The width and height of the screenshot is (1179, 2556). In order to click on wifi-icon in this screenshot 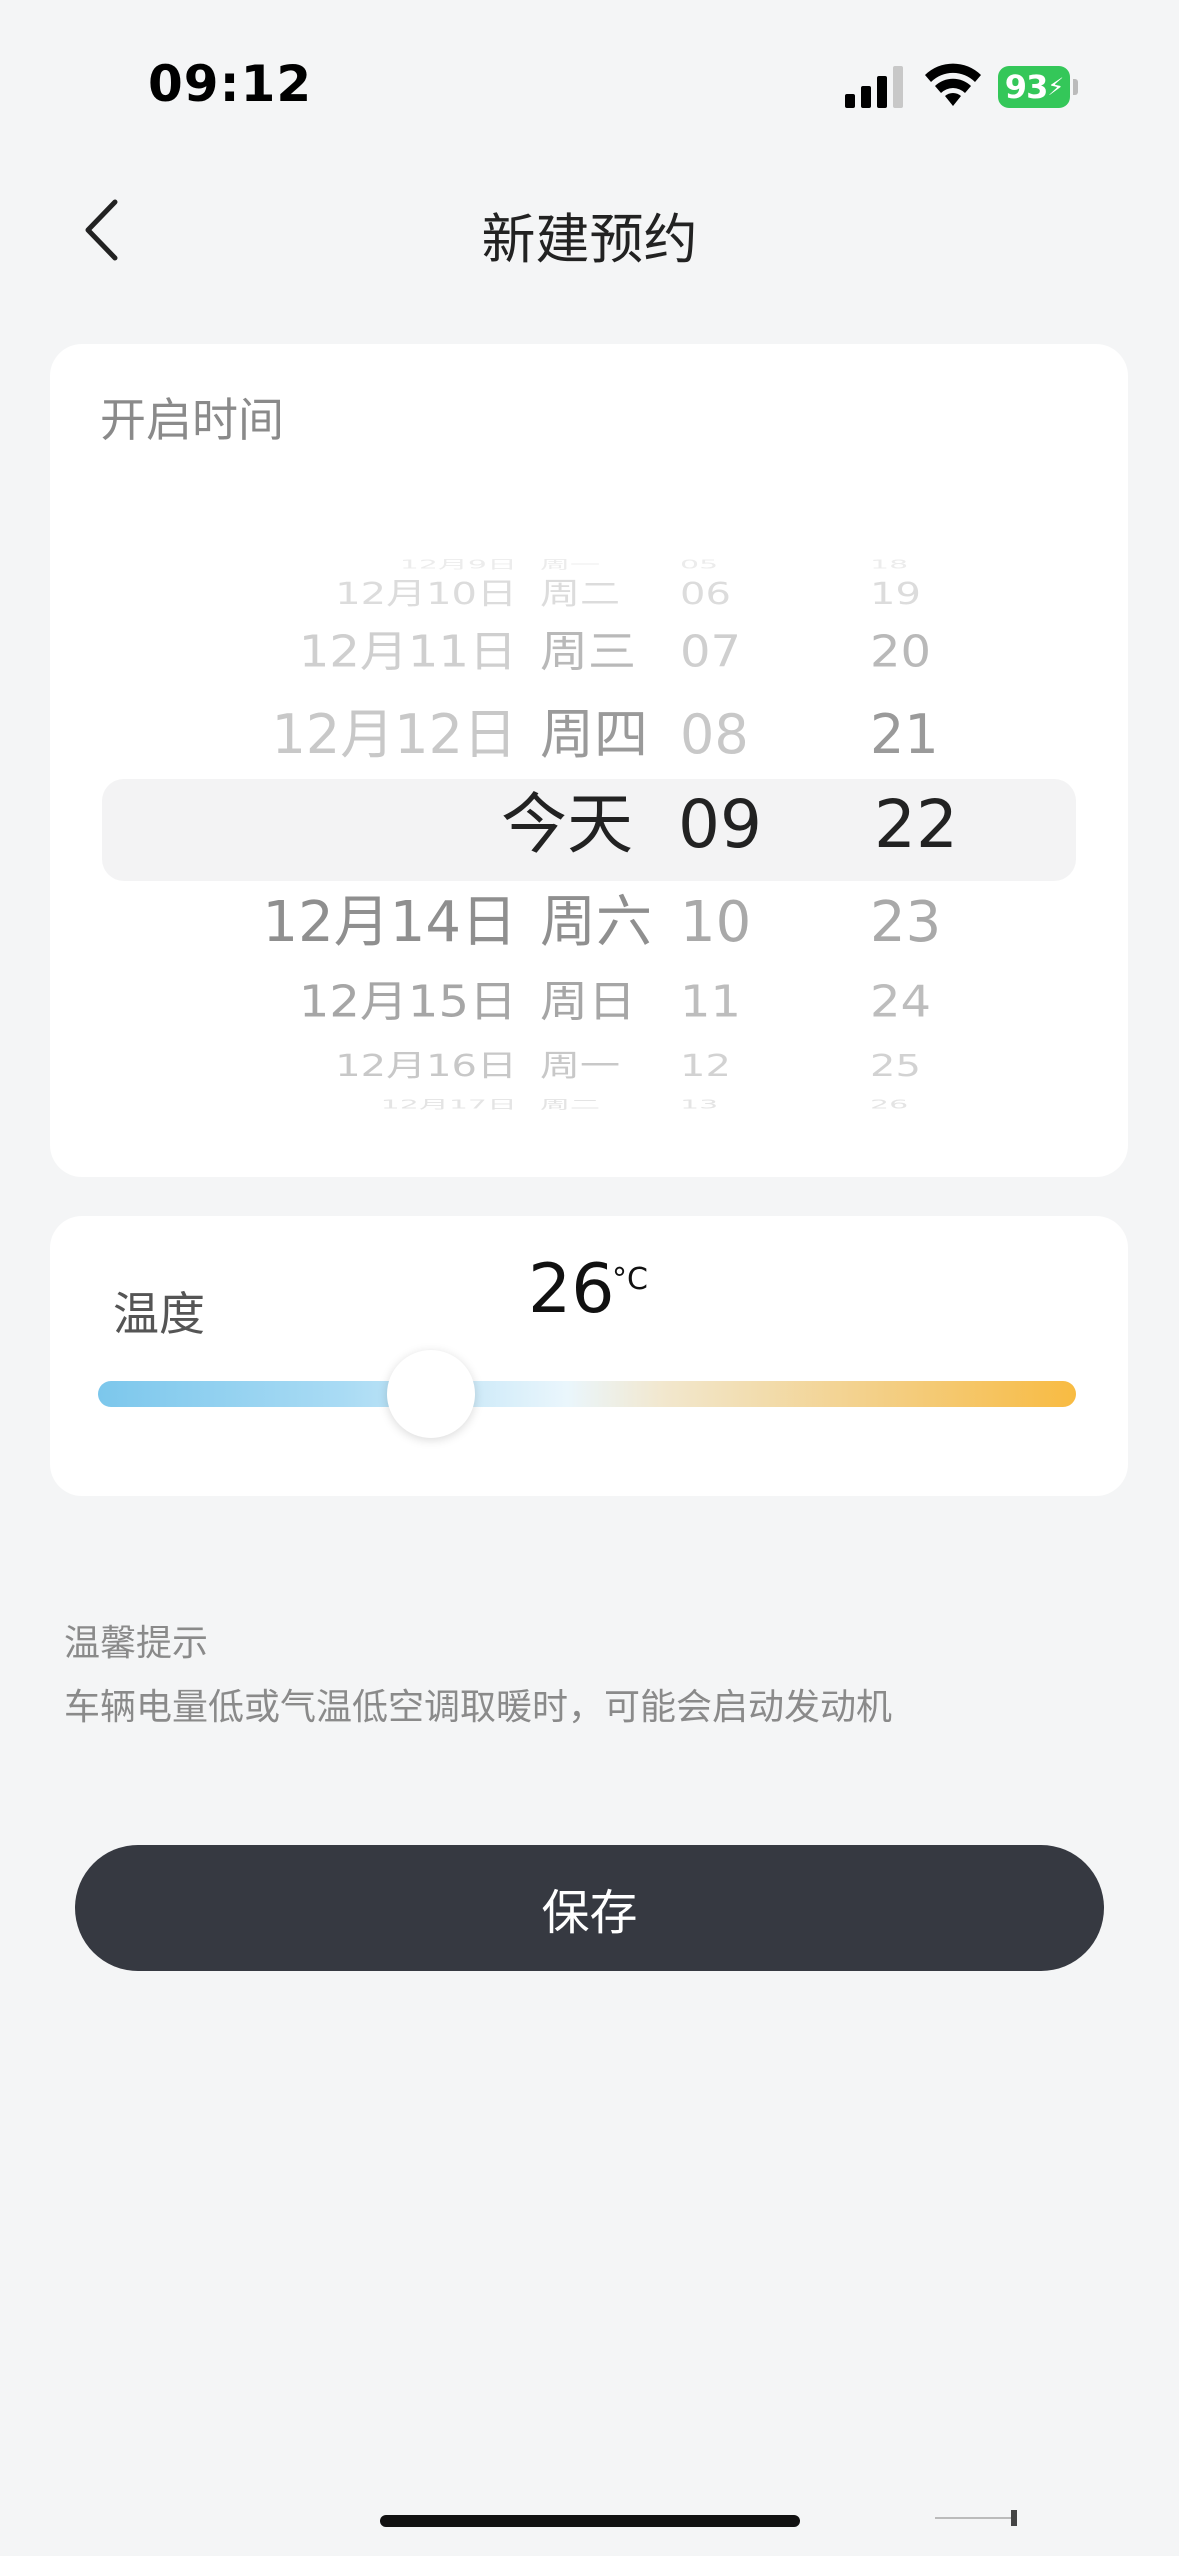, I will do `click(953, 84)`.